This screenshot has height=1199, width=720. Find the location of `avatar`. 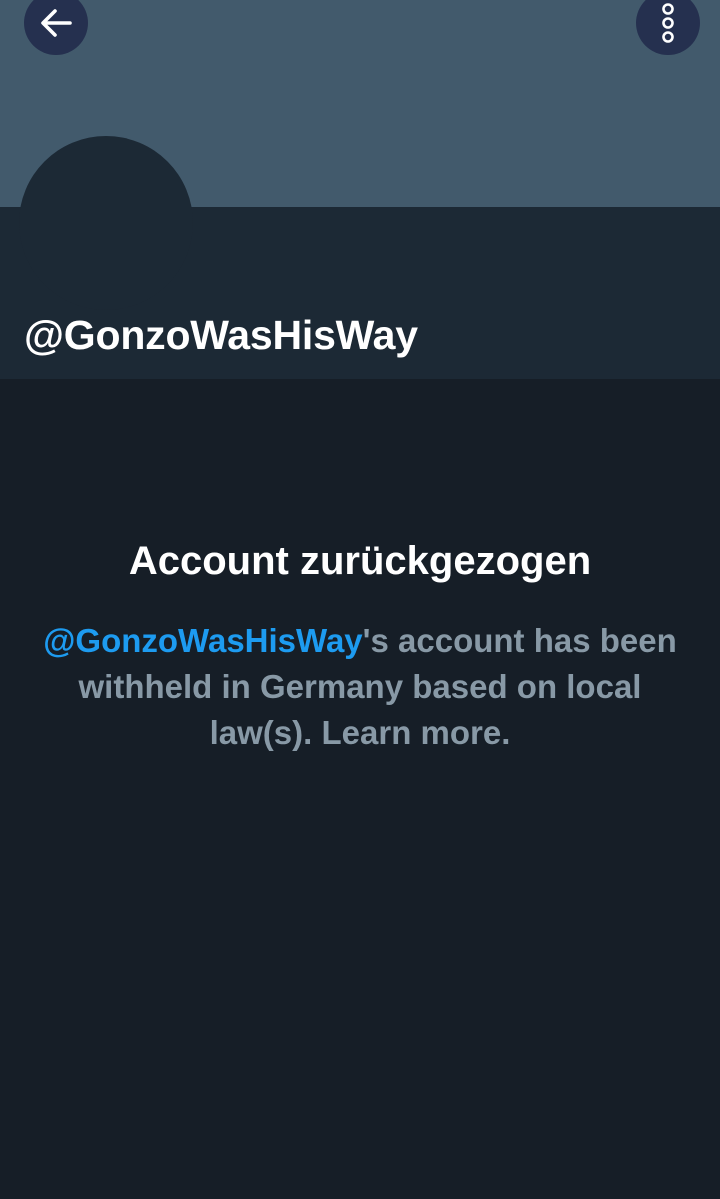

avatar is located at coordinates (106, 223).